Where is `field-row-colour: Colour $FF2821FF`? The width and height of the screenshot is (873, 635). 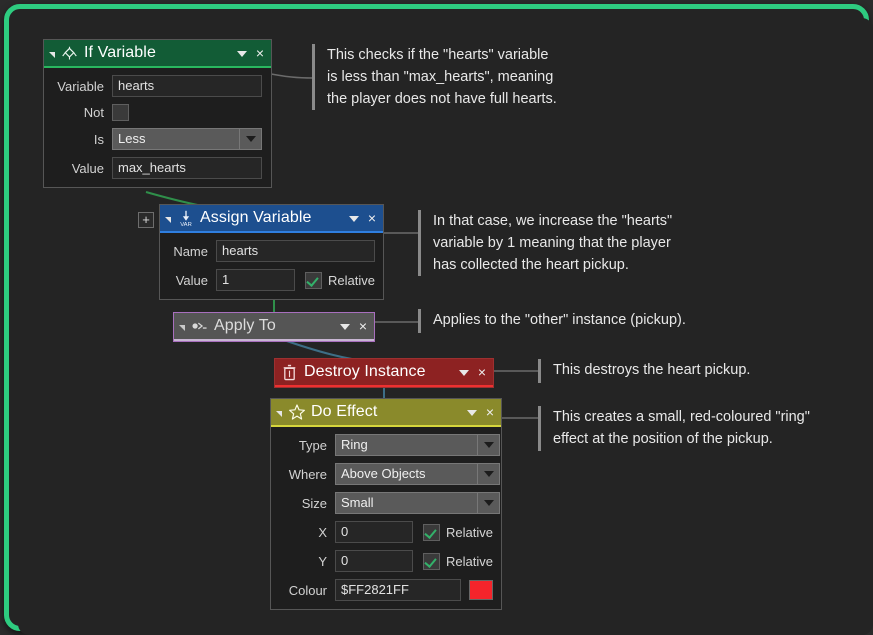 field-row-colour: Colour $FF2821FF is located at coordinates (386, 590).